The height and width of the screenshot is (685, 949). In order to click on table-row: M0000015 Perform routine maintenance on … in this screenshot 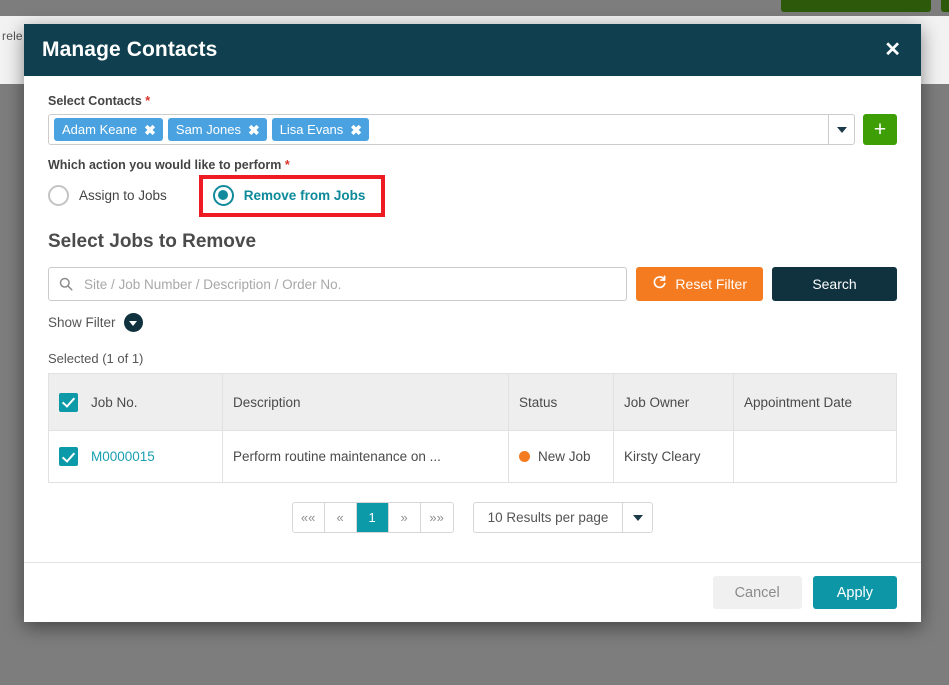, I will do `click(472, 456)`.